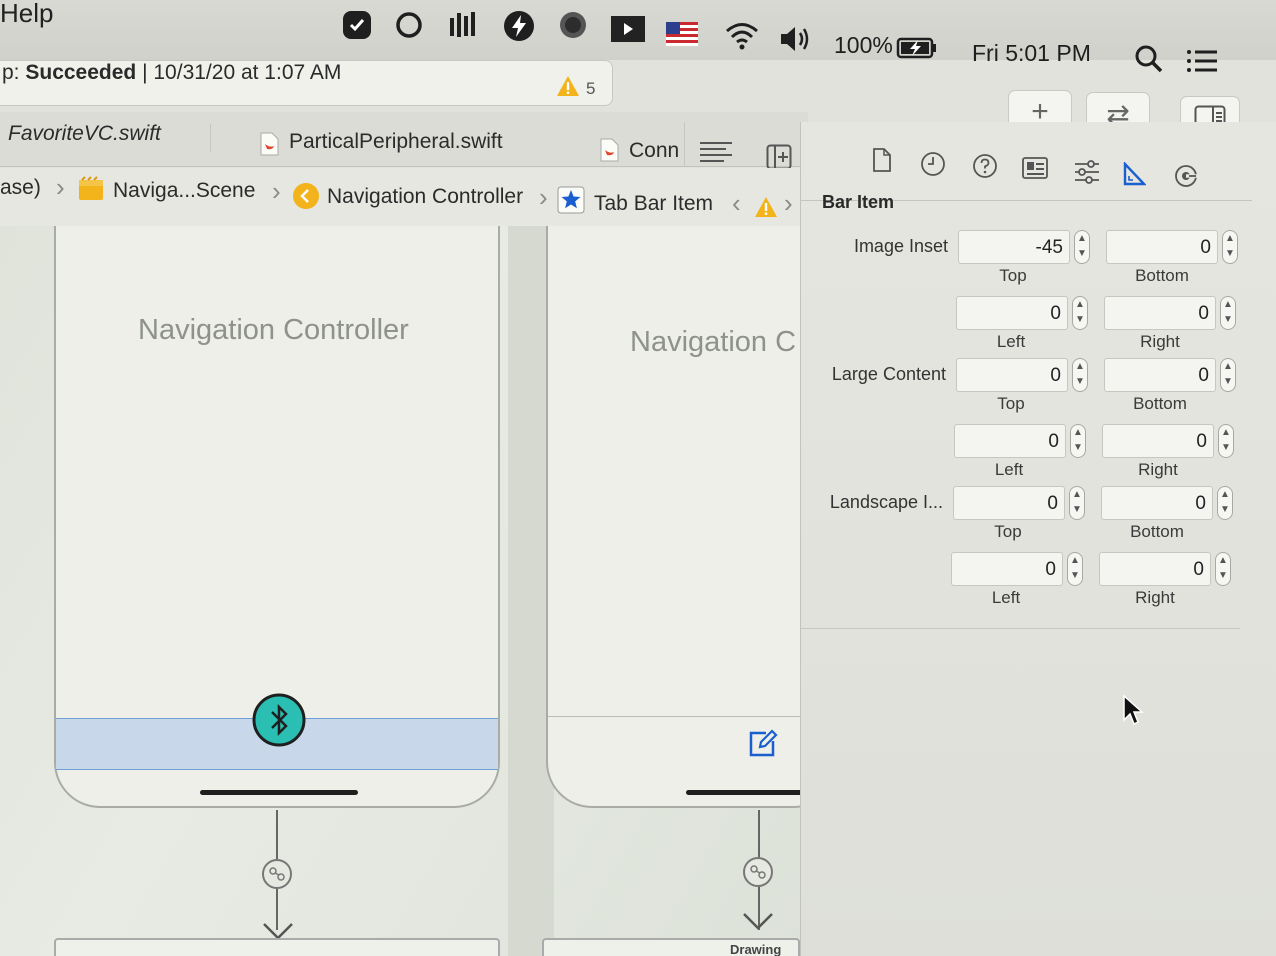 This screenshot has height=956, width=1276. I want to click on mouse-pointer-icon, so click(1133, 712).